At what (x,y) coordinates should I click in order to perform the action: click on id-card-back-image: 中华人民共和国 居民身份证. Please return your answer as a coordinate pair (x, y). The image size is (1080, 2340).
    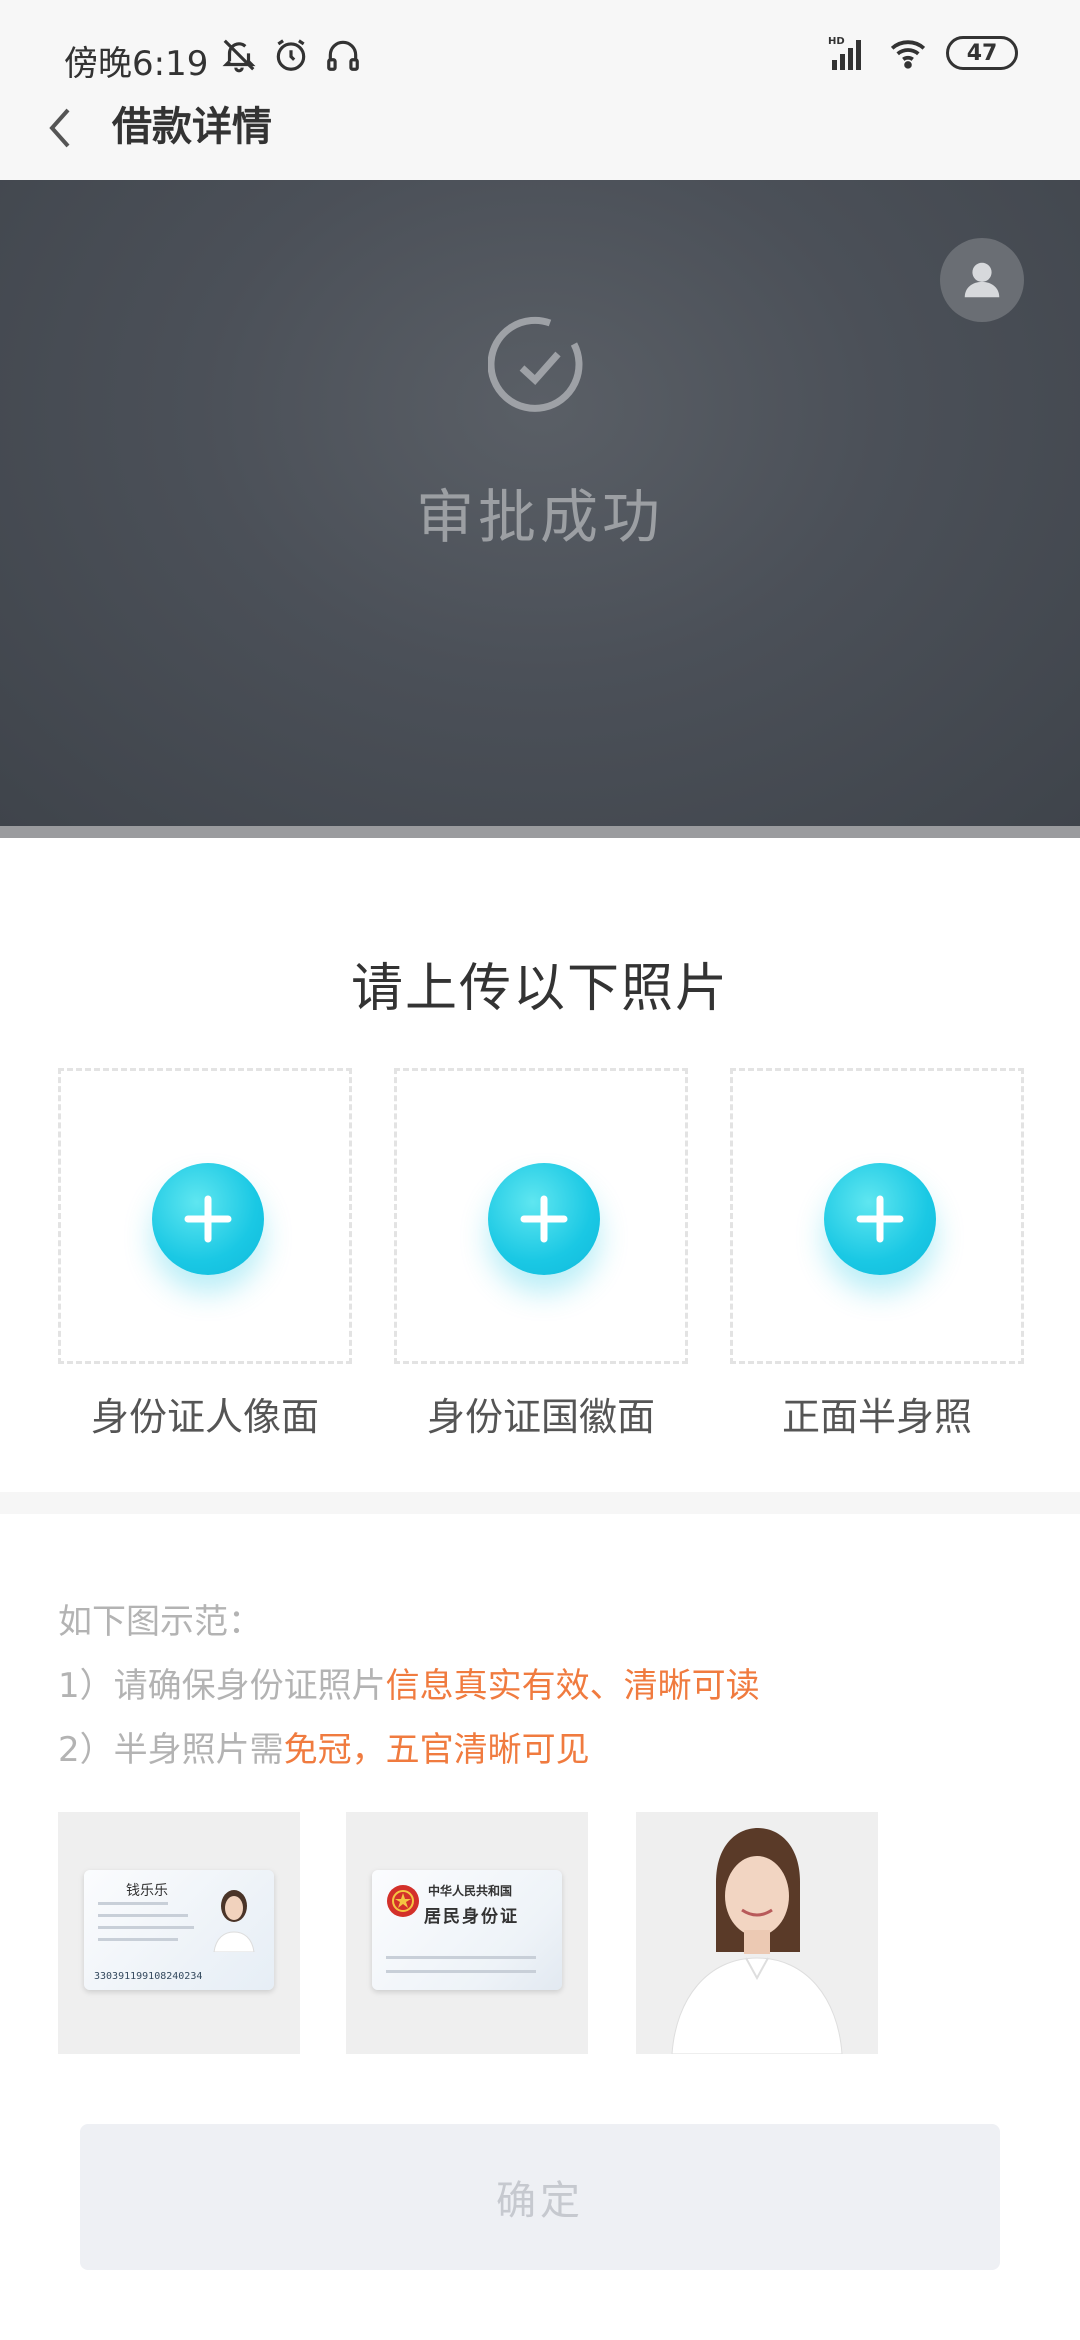
    Looking at the image, I should click on (467, 1930).